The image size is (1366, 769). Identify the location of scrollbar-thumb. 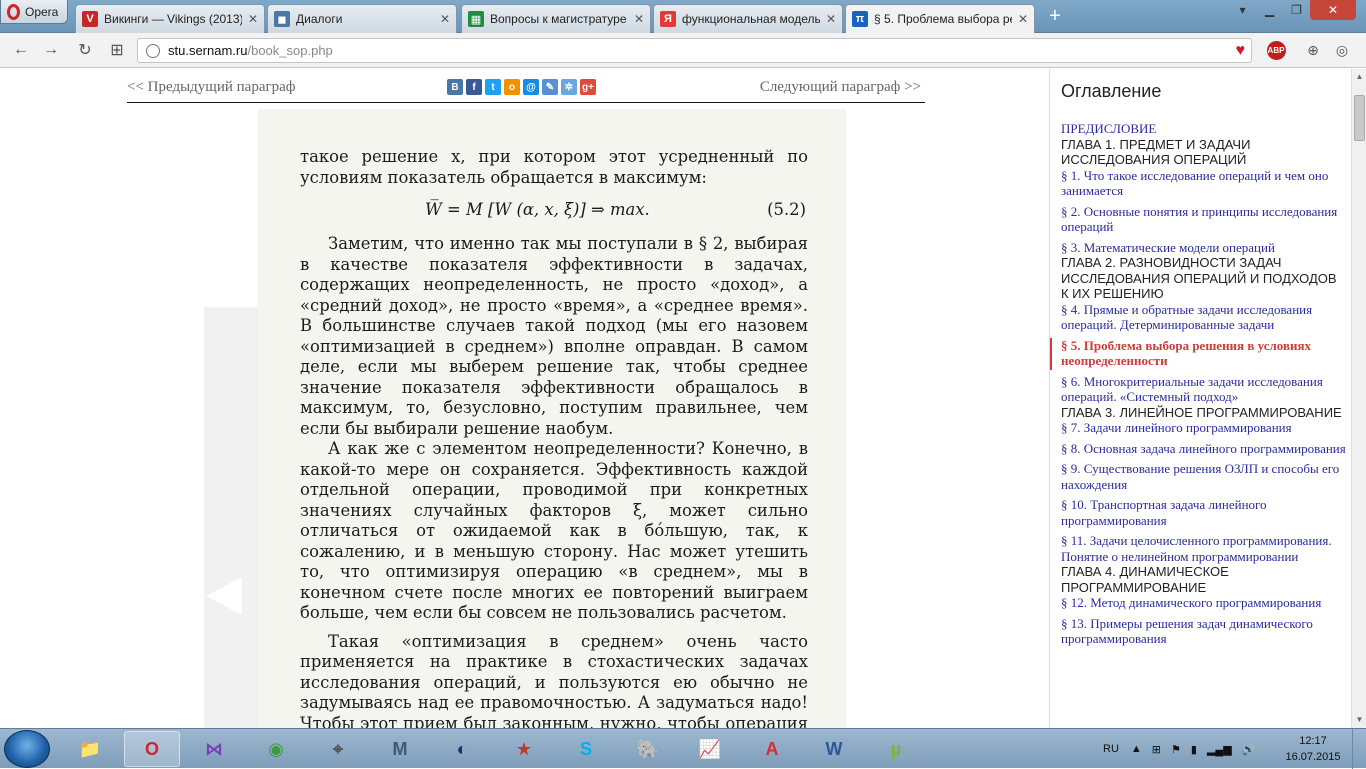
(1359, 118).